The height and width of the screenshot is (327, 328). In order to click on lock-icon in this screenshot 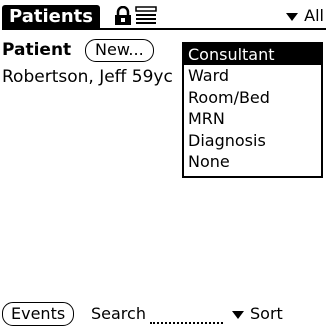, I will do `click(123, 15)`.